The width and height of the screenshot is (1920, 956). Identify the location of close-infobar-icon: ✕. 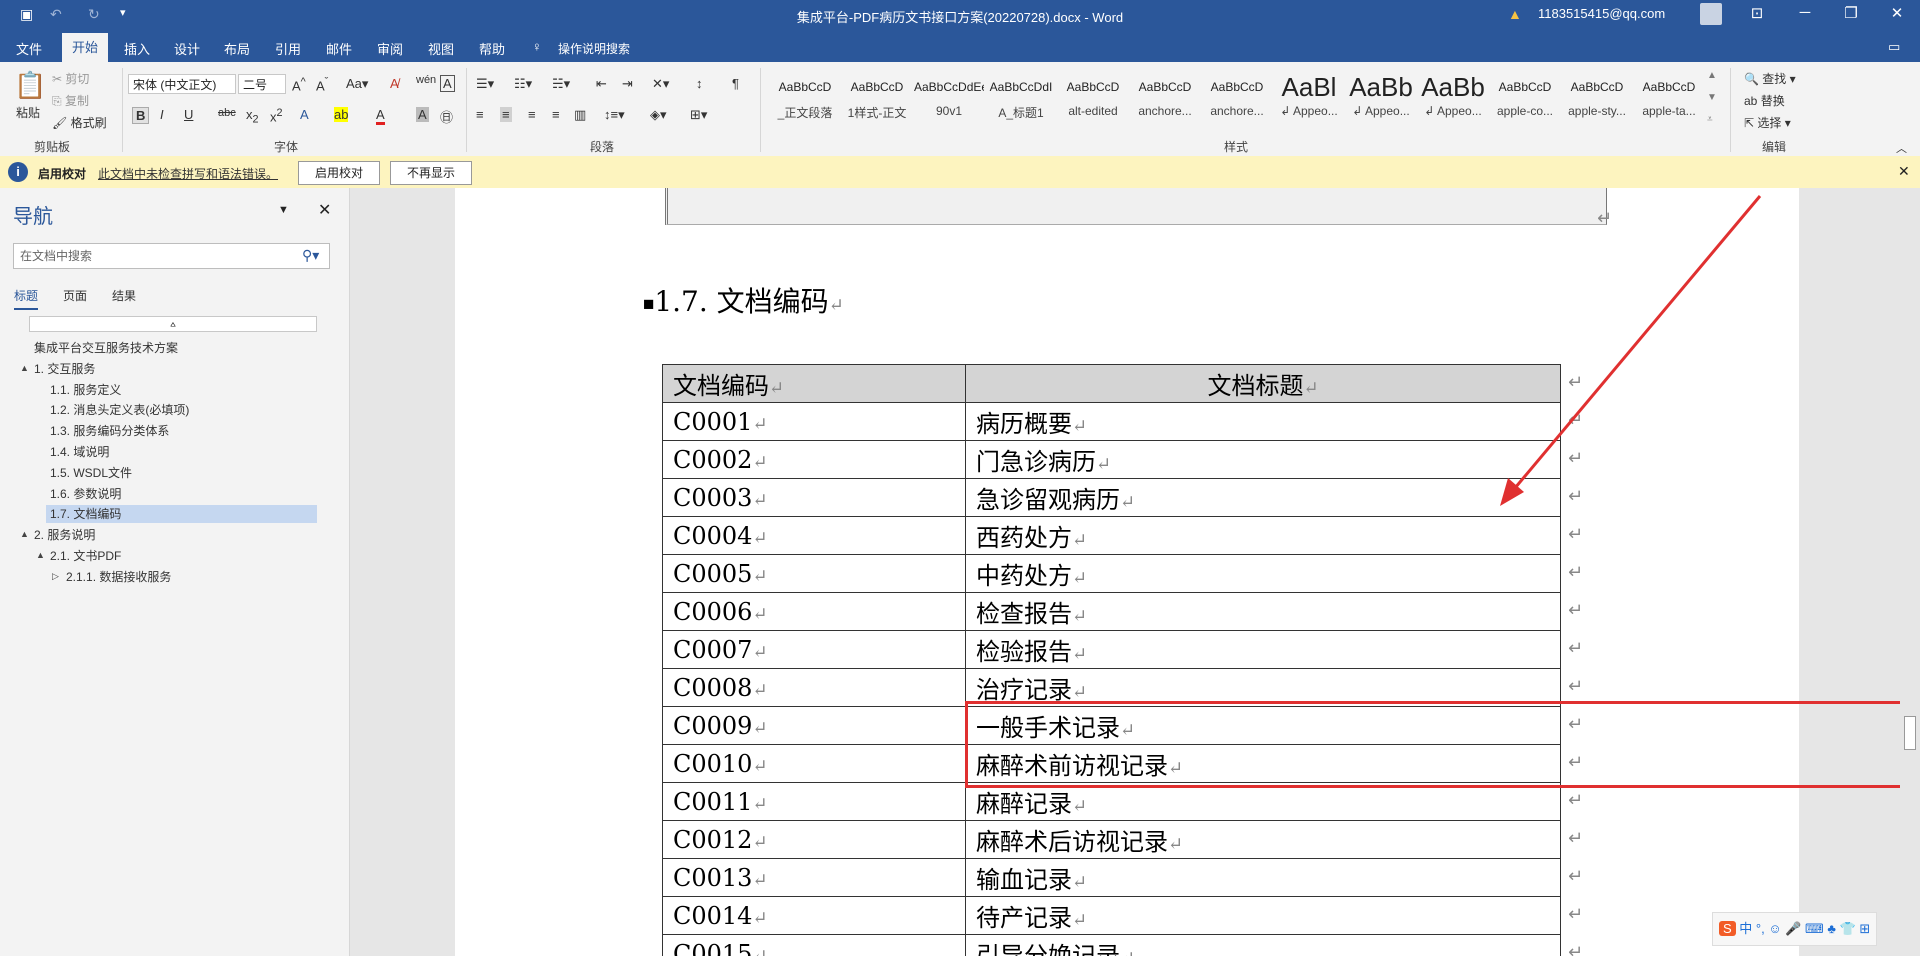
(1904, 171).